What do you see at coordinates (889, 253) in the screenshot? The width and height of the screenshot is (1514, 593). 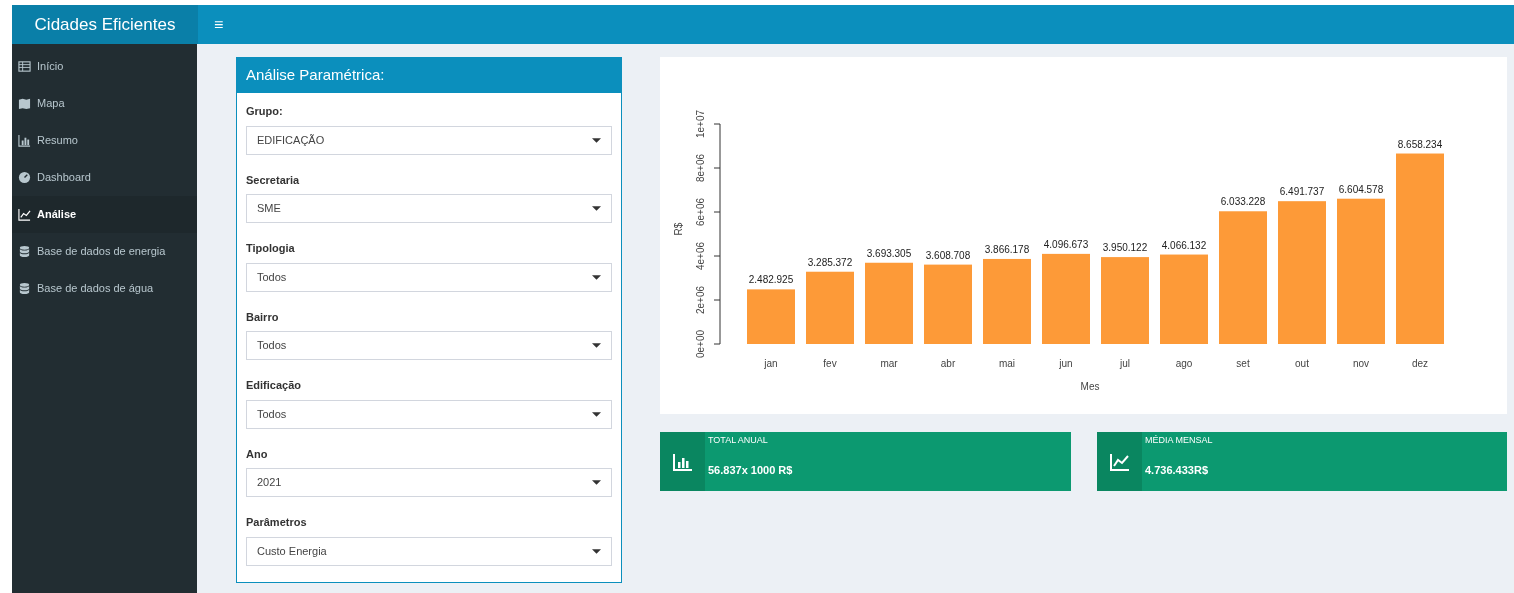 I see `bar-value-label: 3.693.305` at bounding box center [889, 253].